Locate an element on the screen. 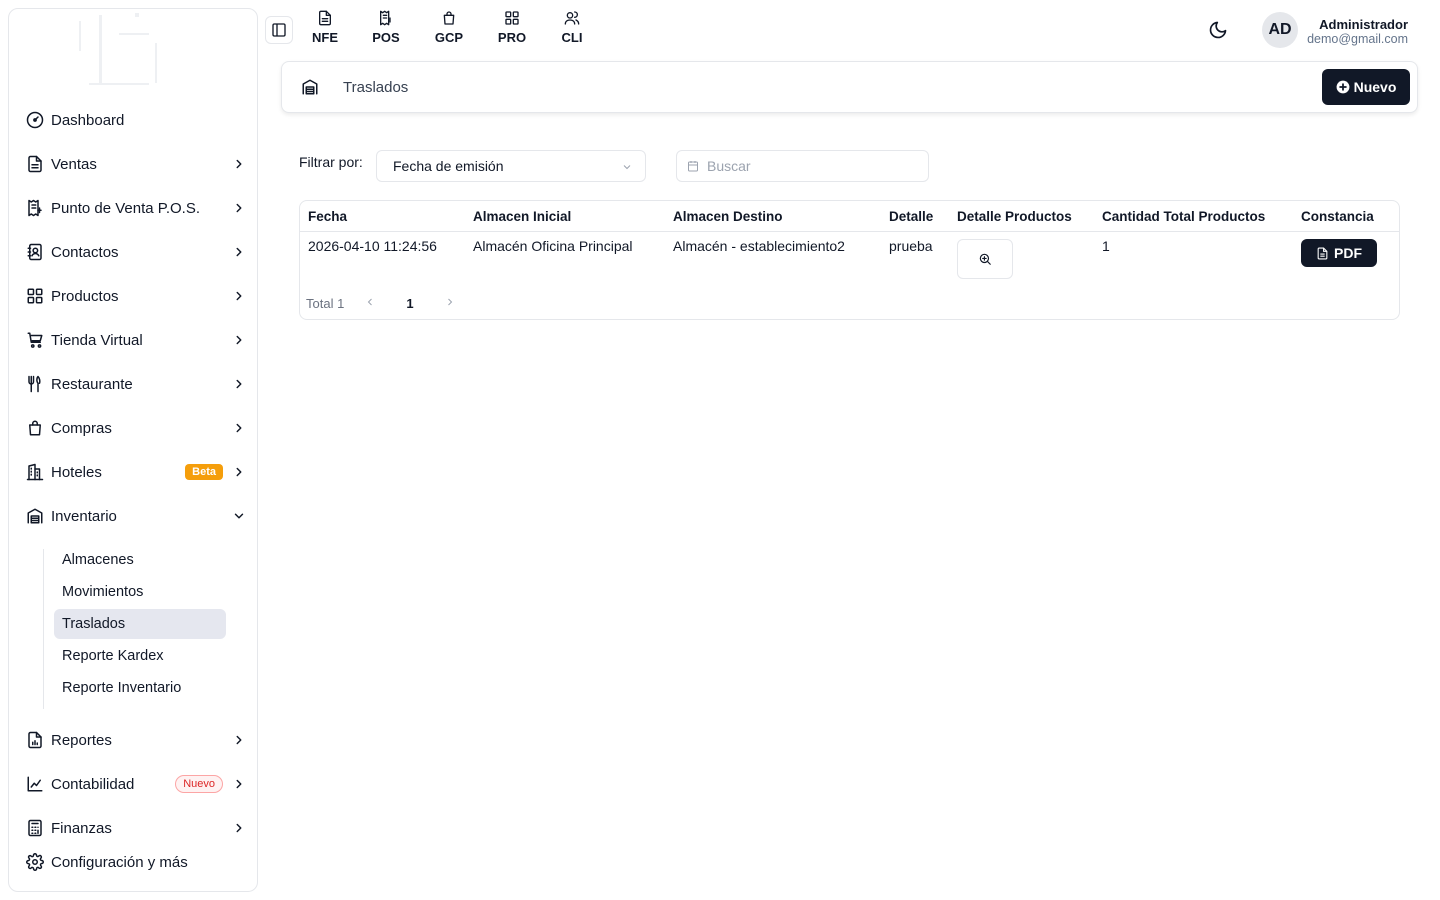  calendar-icon is located at coordinates (693, 166).